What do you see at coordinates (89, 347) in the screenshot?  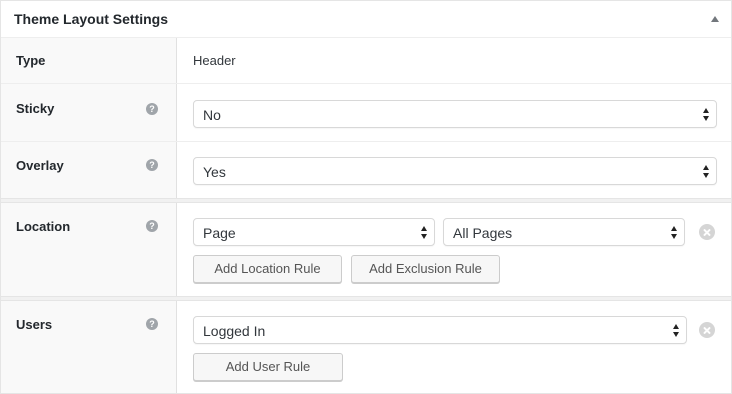 I see `users-label-cell: Users ?` at bounding box center [89, 347].